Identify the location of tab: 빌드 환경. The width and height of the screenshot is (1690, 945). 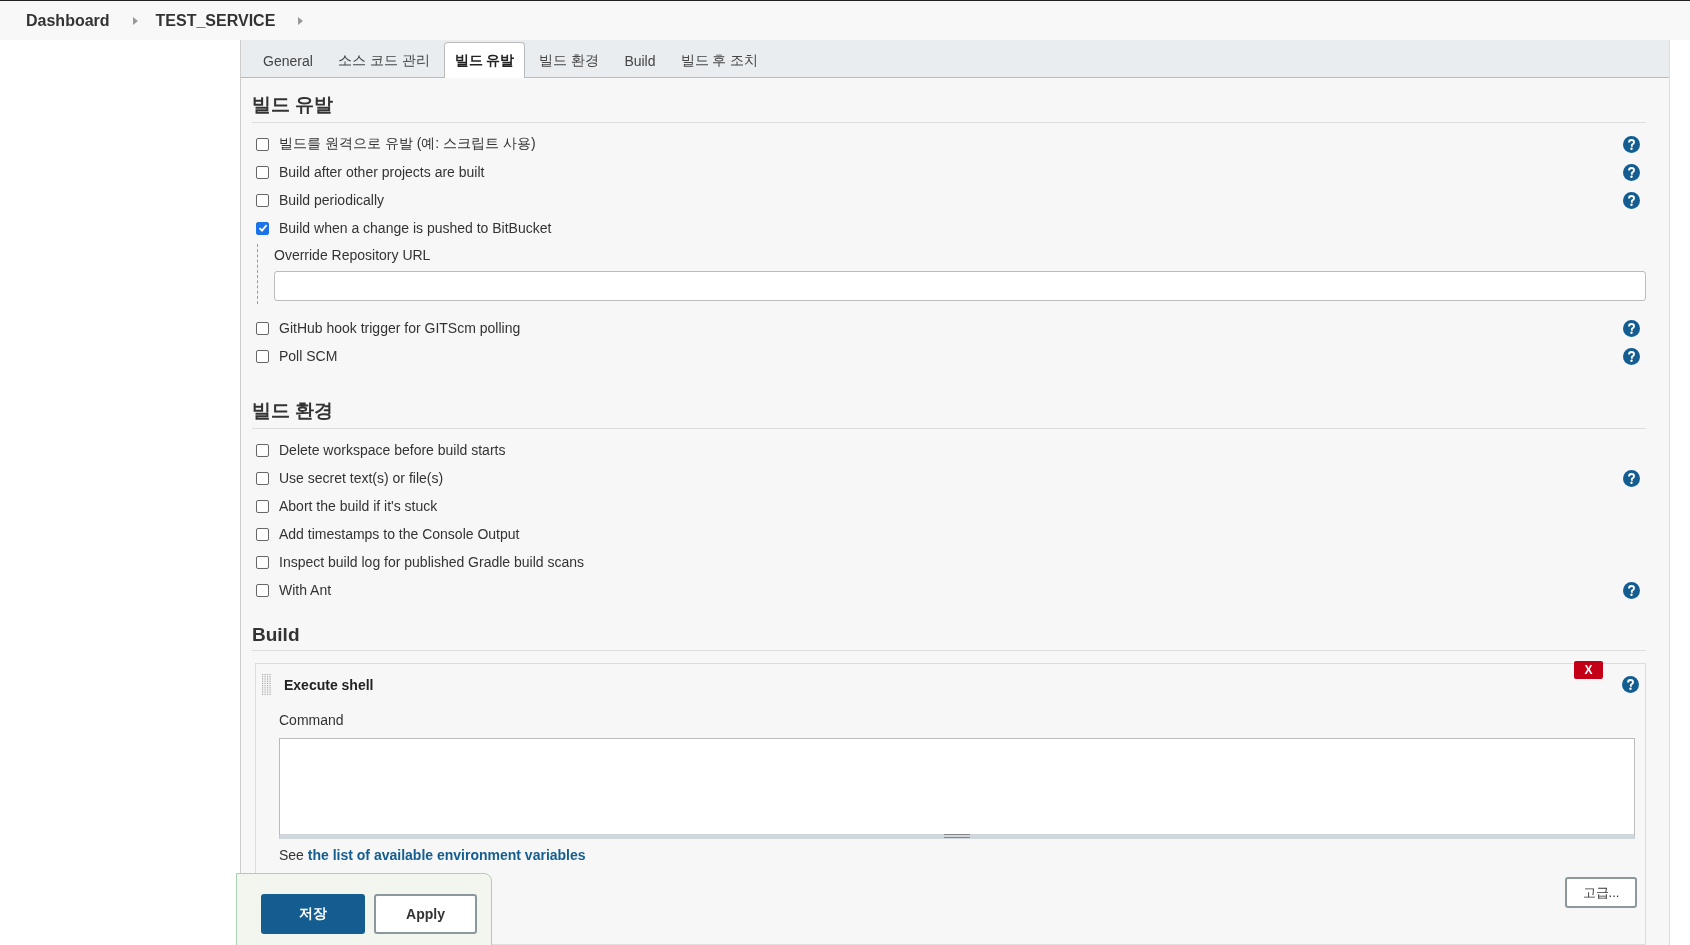
(569, 60).